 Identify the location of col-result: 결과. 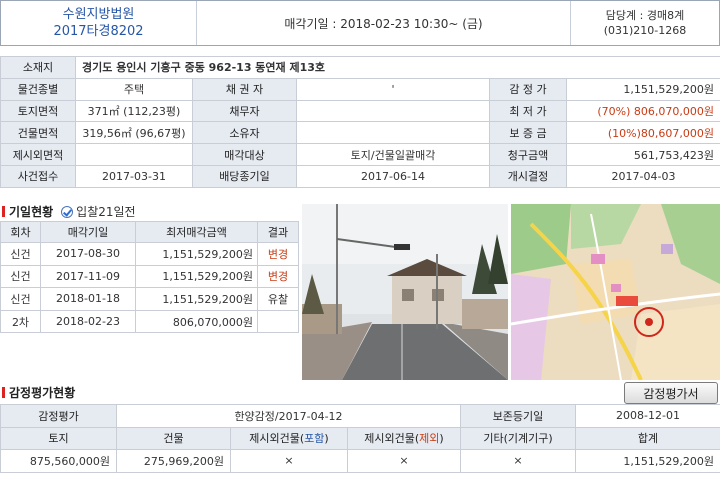
(278, 232).